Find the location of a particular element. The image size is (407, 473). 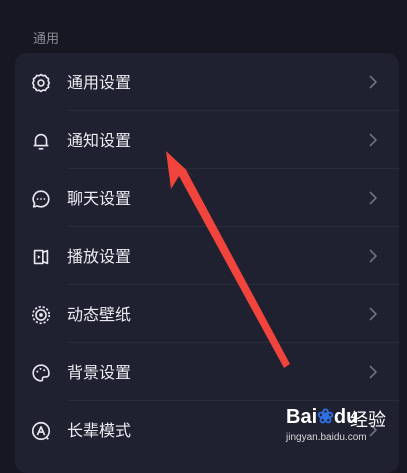

settings-item-label: 动态壁纸 is located at coordinates (99, 314).